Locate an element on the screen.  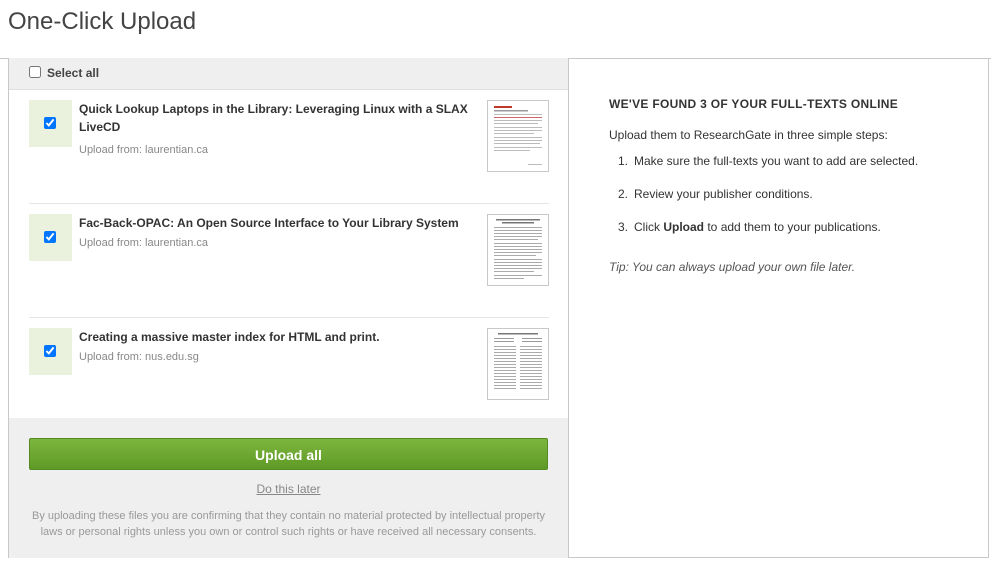
step-text-post: to add them to your publications. is located at coordinates (792, 227).